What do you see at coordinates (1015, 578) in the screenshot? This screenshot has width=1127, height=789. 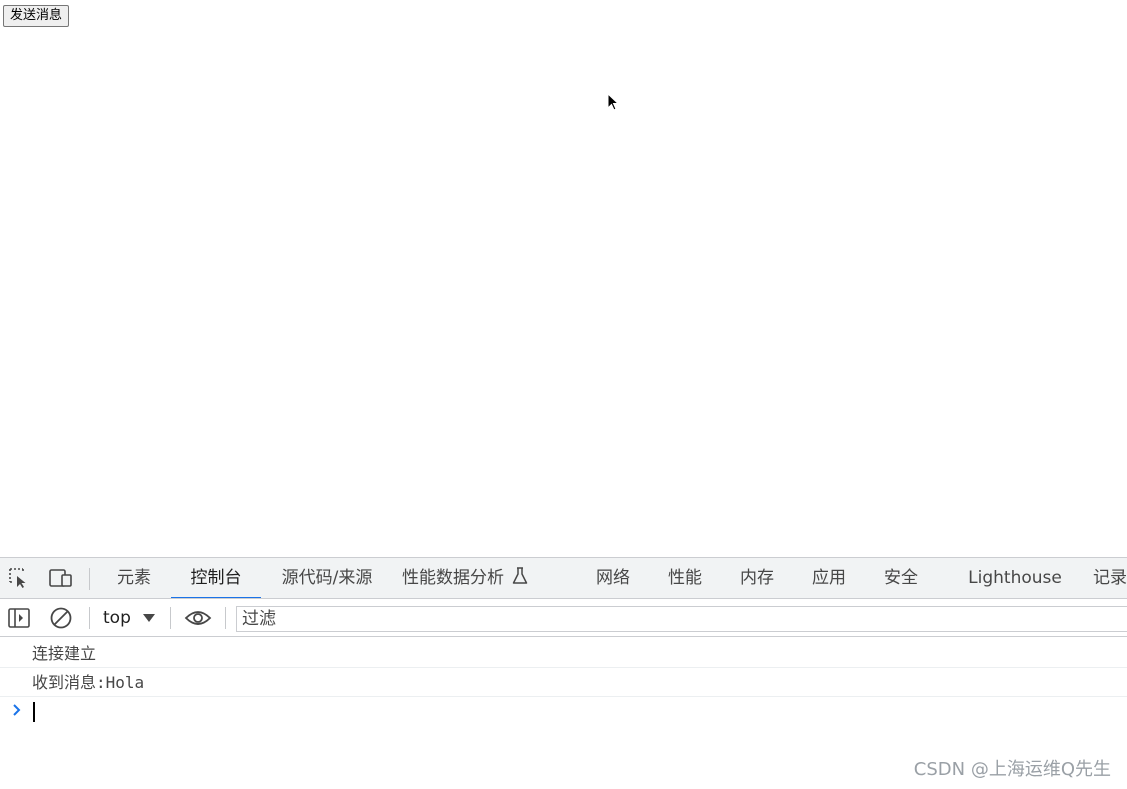 I see `tab-lighthouse: Lighthouse` at bounding box center [1015, 578].